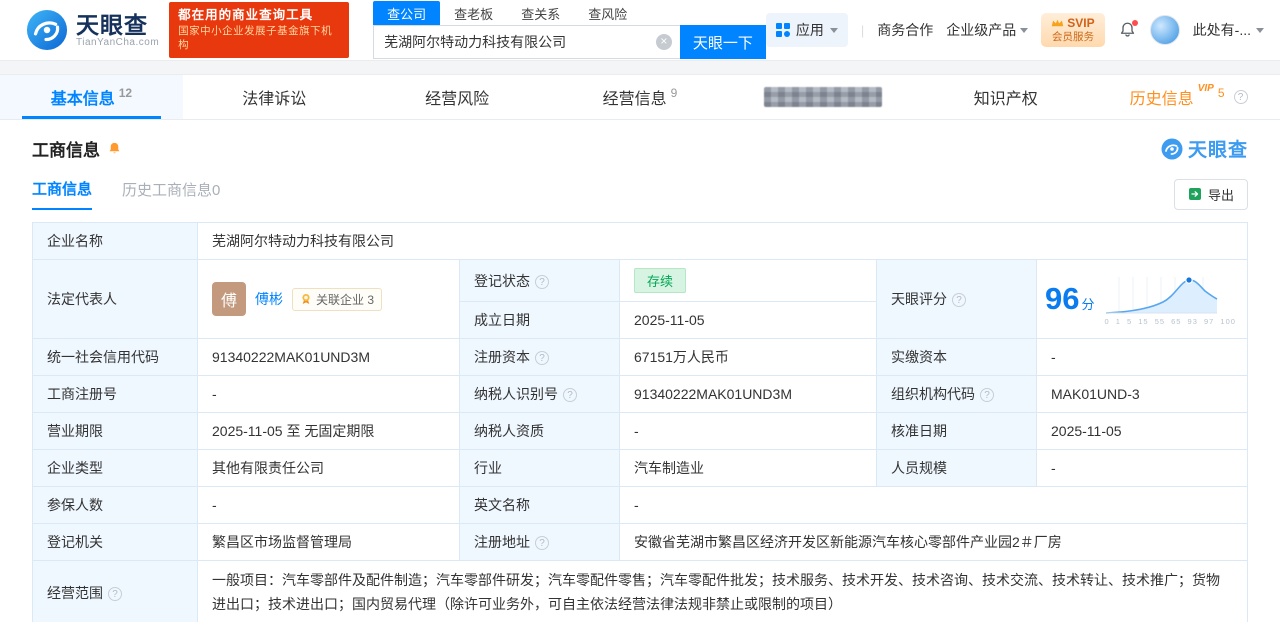 This screenshot has width=1280, height=622. I want to click on separator-band, so click(640, 67).